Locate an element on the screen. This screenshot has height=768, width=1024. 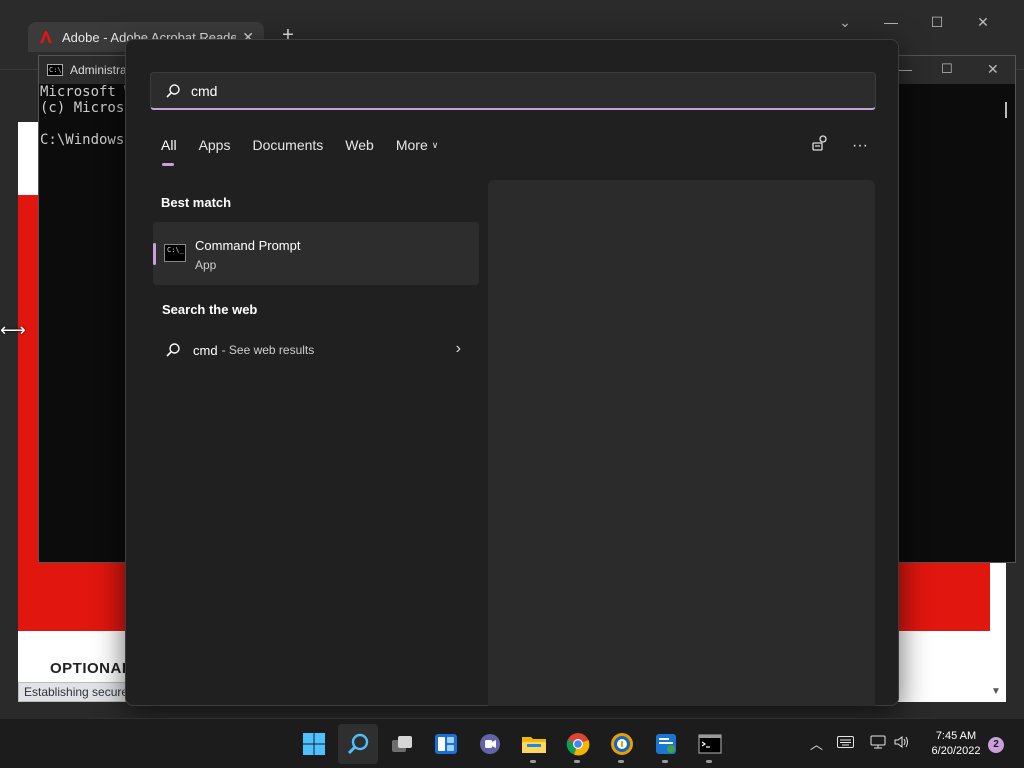
clock-date: 6/20/2022 is located at coordinates (956, 751).